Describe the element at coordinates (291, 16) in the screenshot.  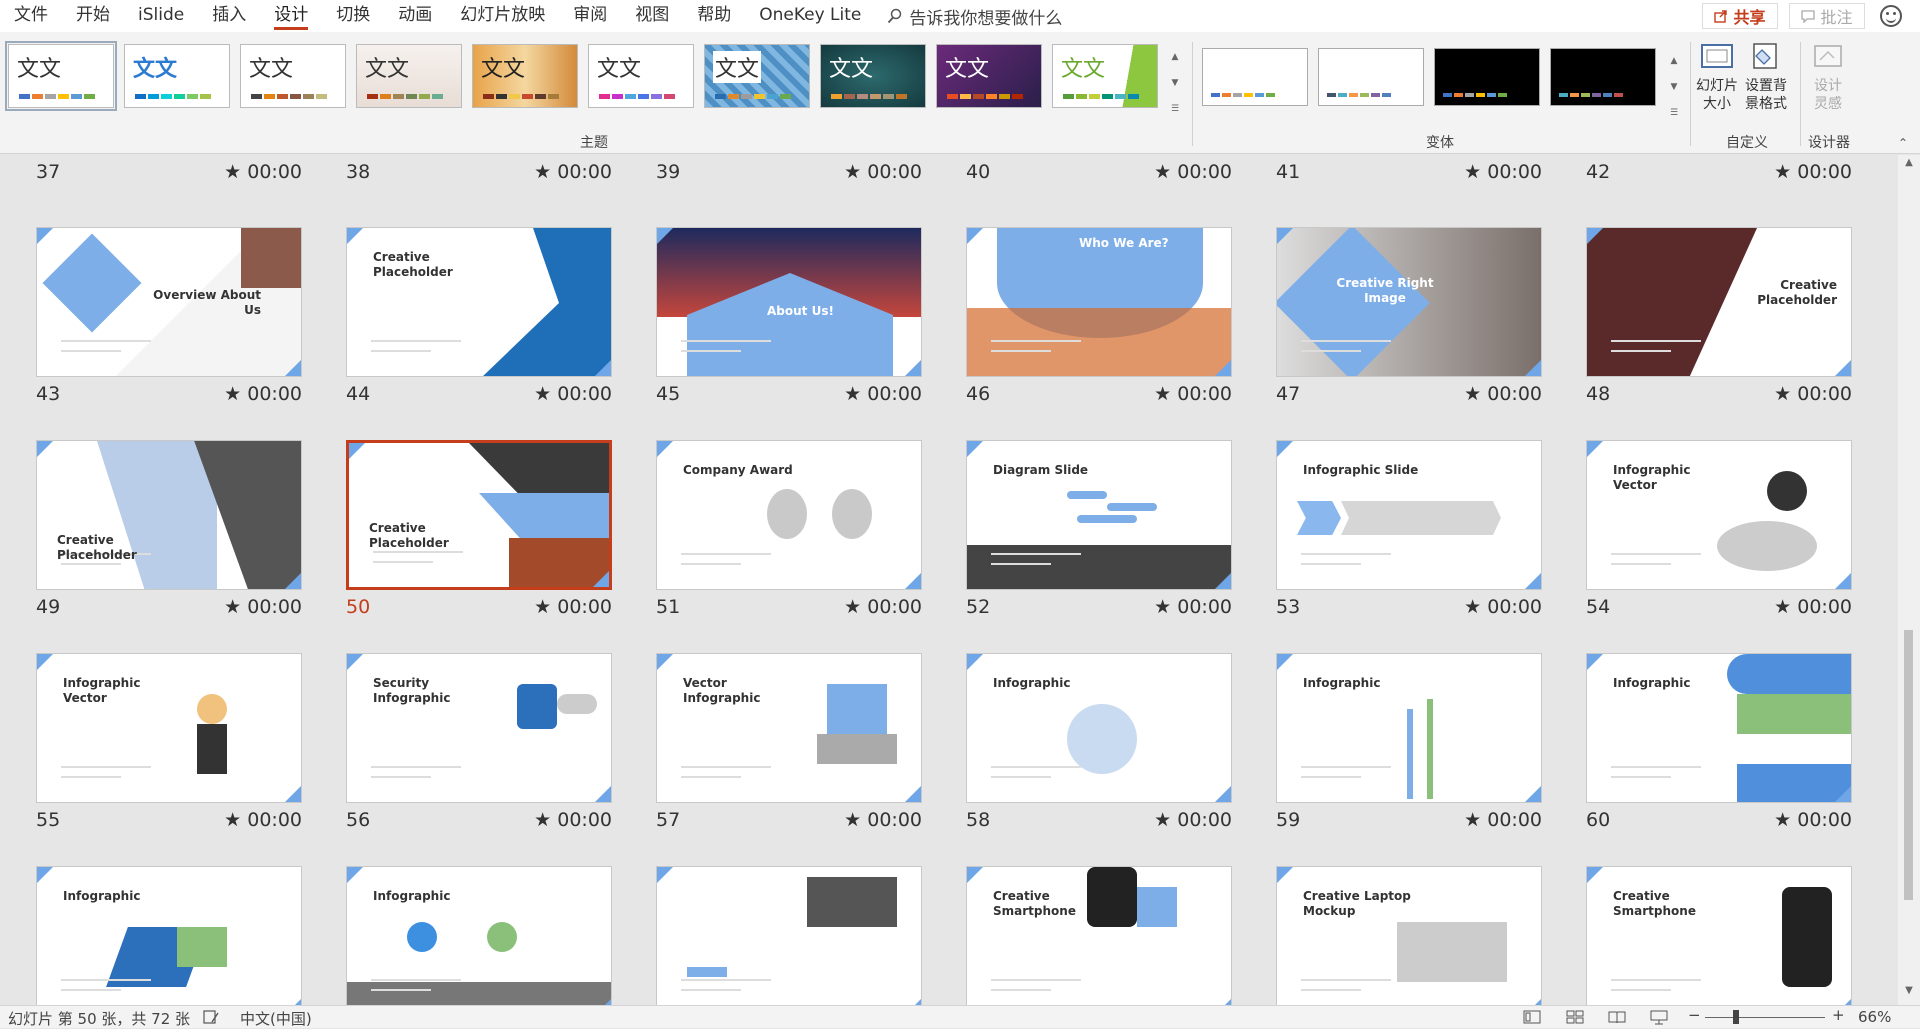
I see `tab-design: 设计` at that location.